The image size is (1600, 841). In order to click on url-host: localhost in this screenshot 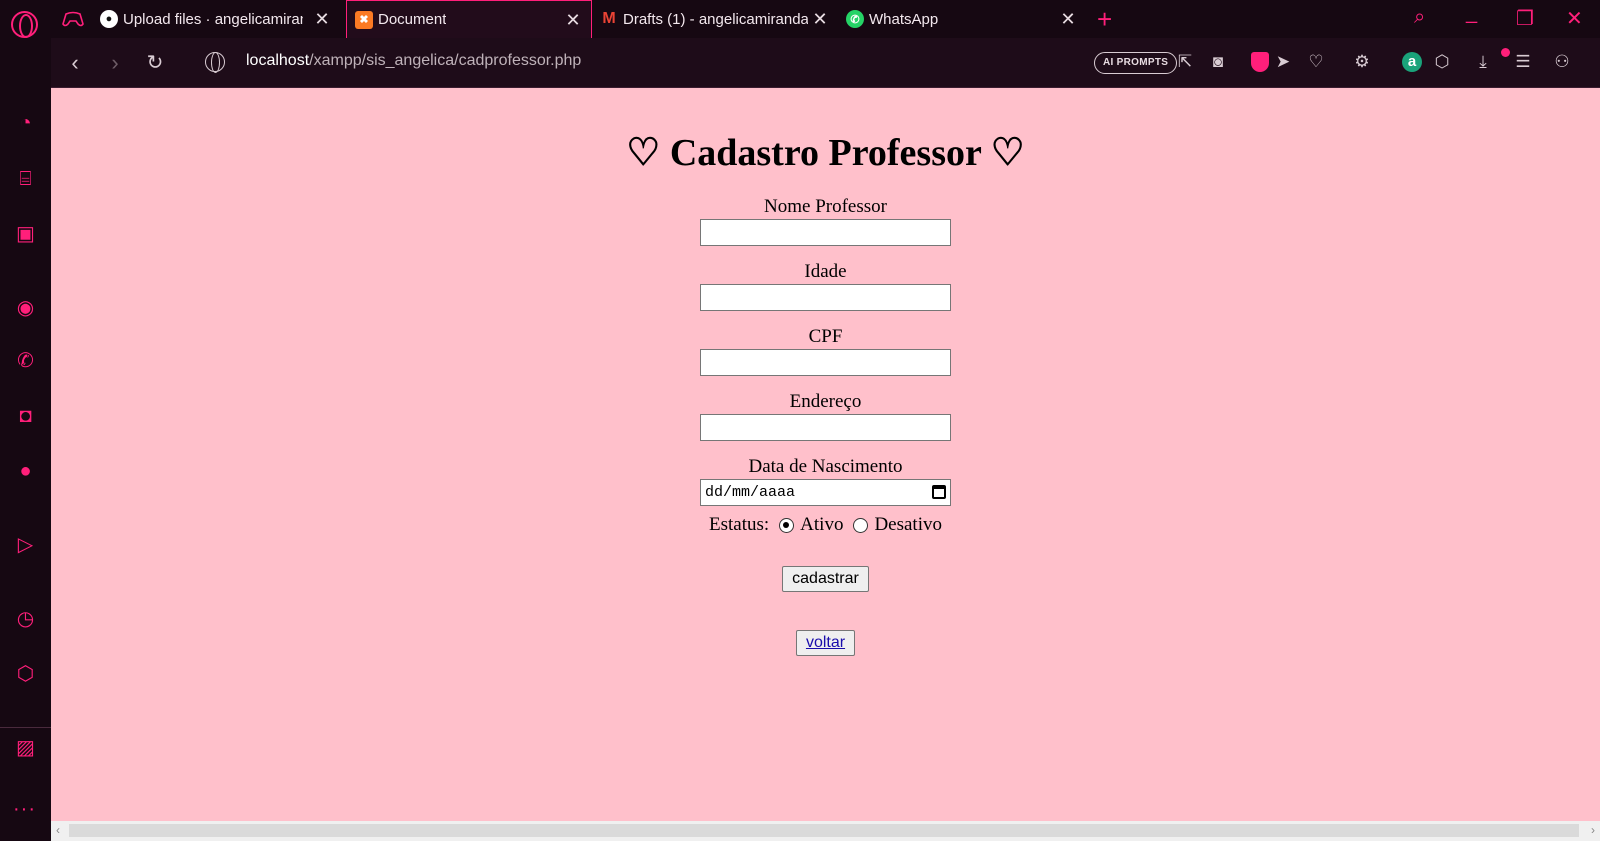, I will do `click(278, 60)`.